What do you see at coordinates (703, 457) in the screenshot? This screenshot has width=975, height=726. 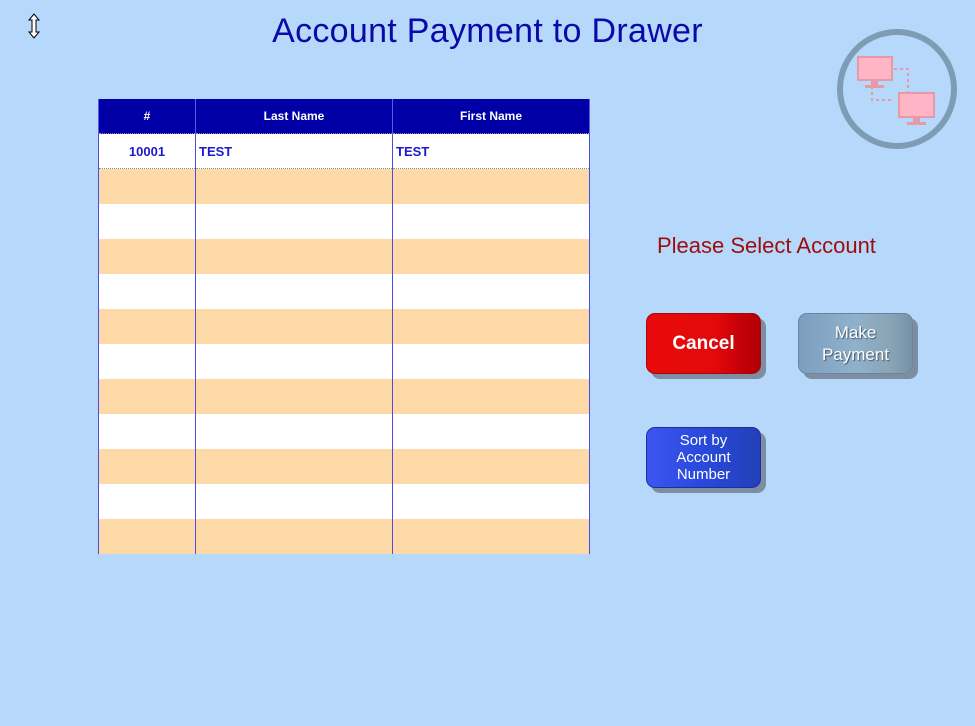 I see `sort-by-account-number-button: Sort by Account Number` at bounding box center [703, 457].